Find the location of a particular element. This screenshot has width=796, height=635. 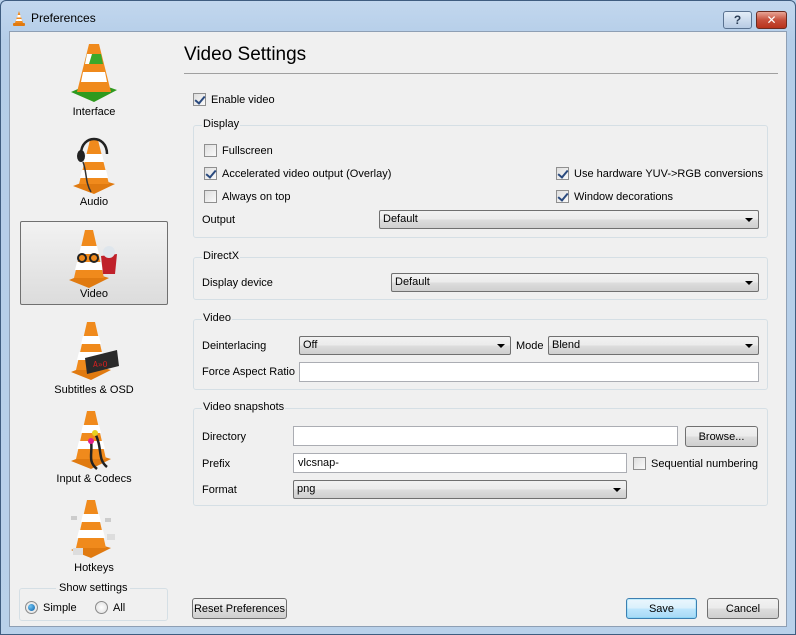

display-device-label: Display device is located at coordinates (237, 283).